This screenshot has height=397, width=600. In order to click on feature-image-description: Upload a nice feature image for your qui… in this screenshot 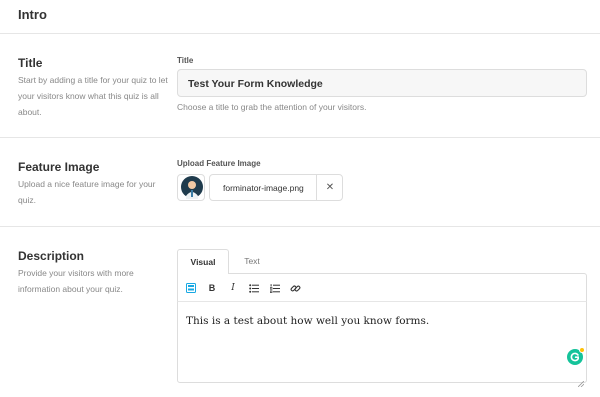, I will do `click(87, 192)`.